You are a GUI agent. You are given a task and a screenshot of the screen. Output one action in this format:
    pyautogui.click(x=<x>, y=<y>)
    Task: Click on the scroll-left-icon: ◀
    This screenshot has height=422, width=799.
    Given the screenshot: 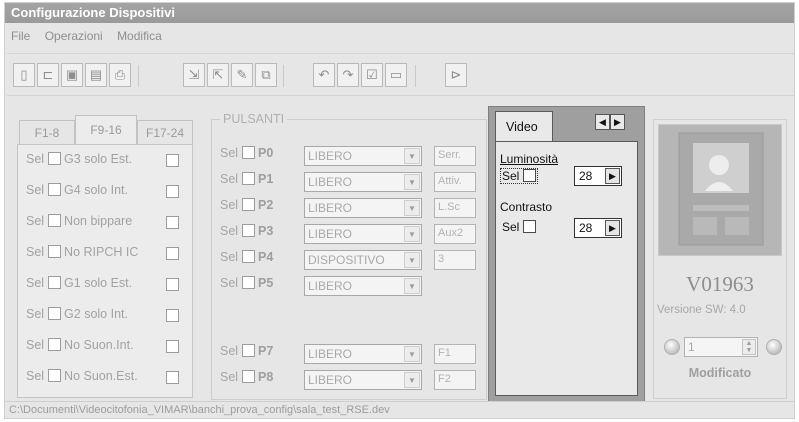 What is the action you would take?
    pyautogui.click(x=602, y=122)
    